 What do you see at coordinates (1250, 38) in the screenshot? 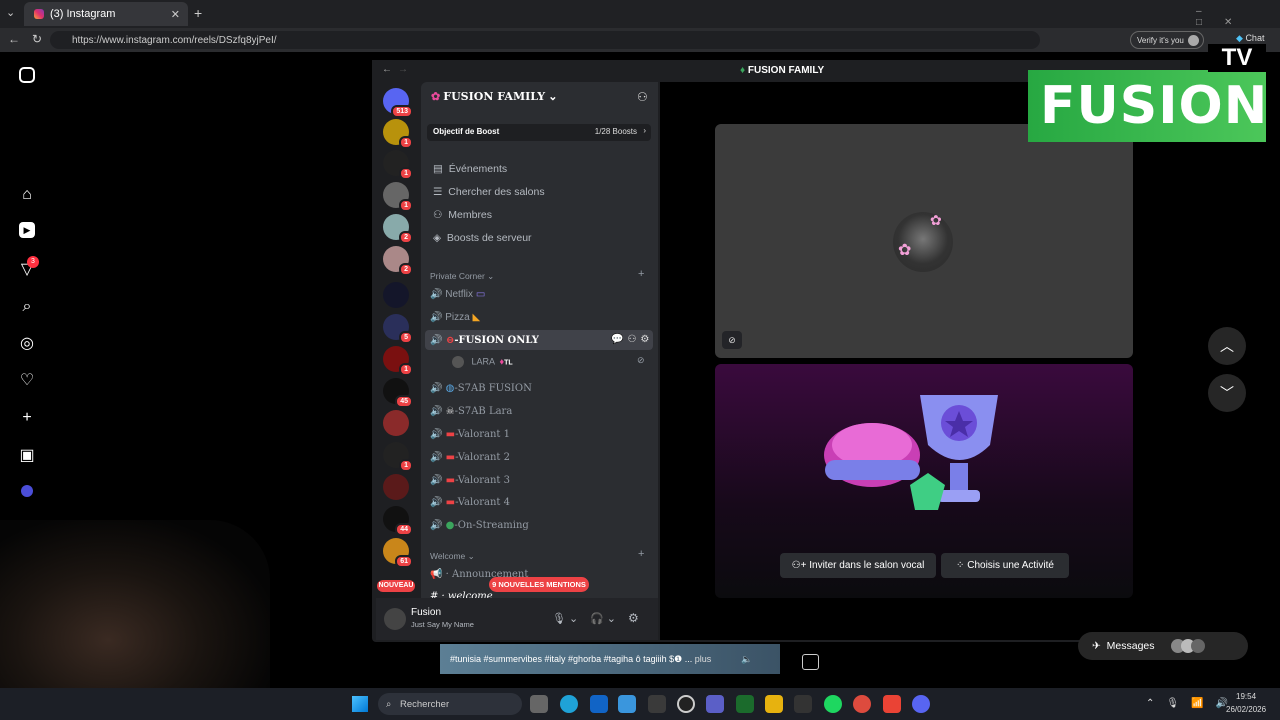
I see `chat-button: ◆ Chat` at bounding box center [1250, 38].